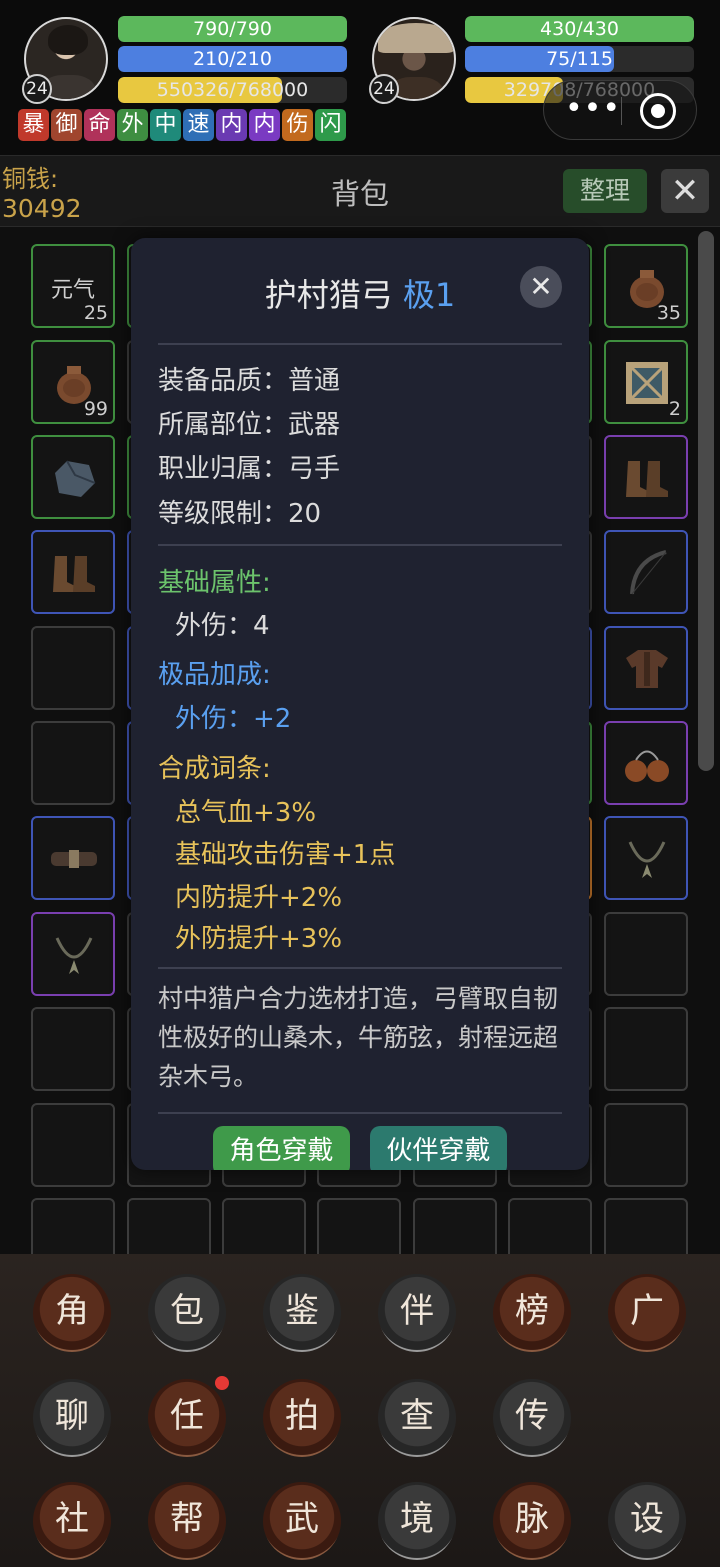 This screenshot has width=720, height=1567. I want to click on menu-button-拍: 拍, so click(302, 1418).